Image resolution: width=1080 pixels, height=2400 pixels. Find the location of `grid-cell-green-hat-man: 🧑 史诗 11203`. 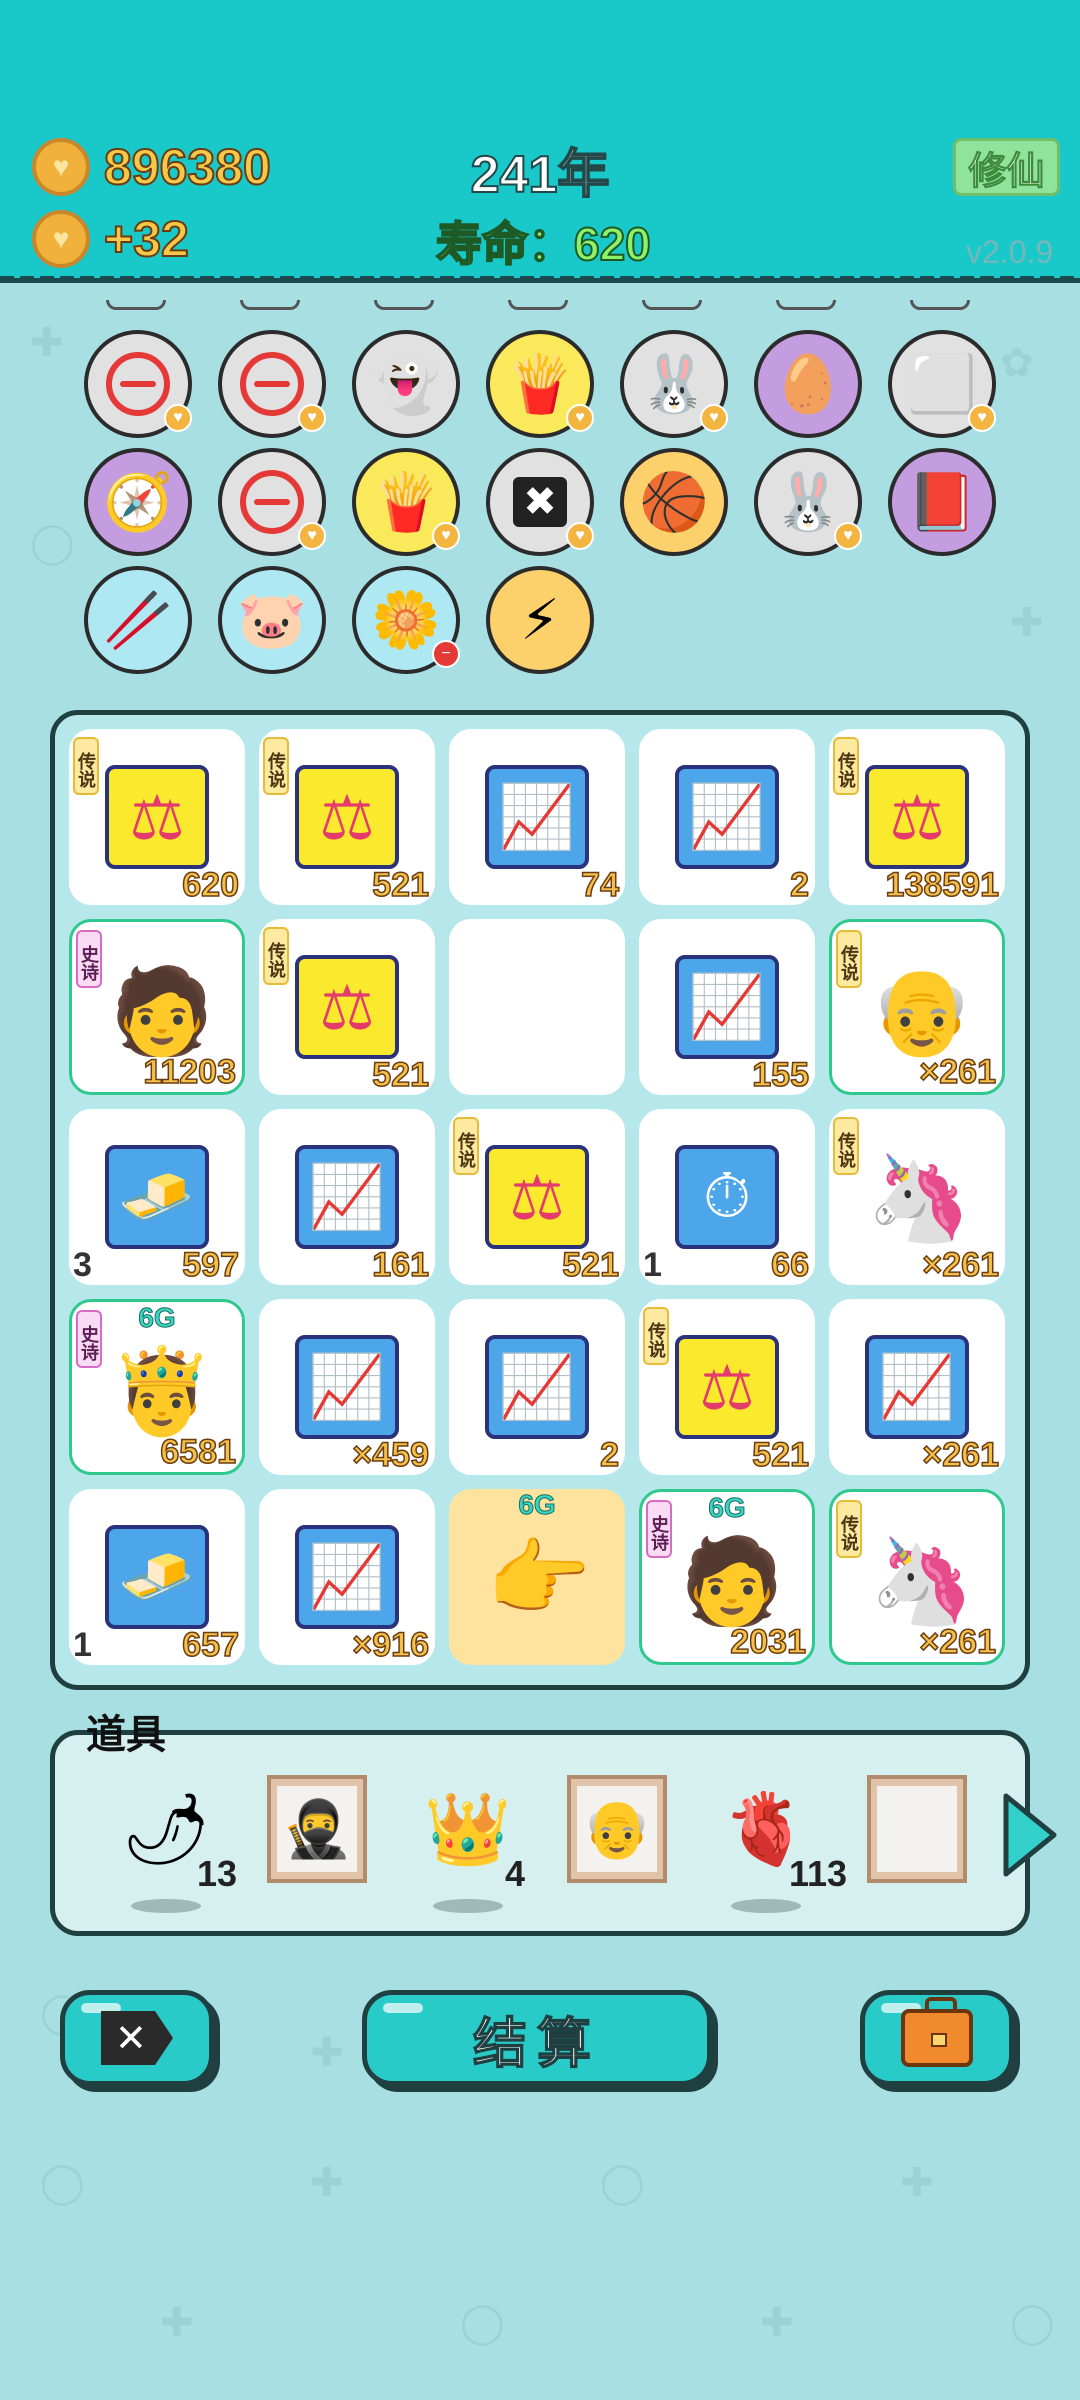

grid-cell-green-hat-man: 🧑 史诗 11203 is located at coordinates (157, 1007).